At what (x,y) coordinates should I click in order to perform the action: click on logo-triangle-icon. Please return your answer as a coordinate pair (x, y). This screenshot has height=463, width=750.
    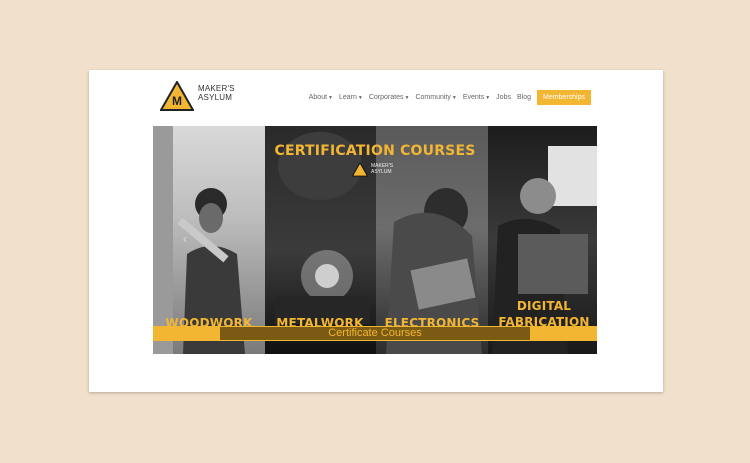
    Looking at the image, I should click on (360, 169).